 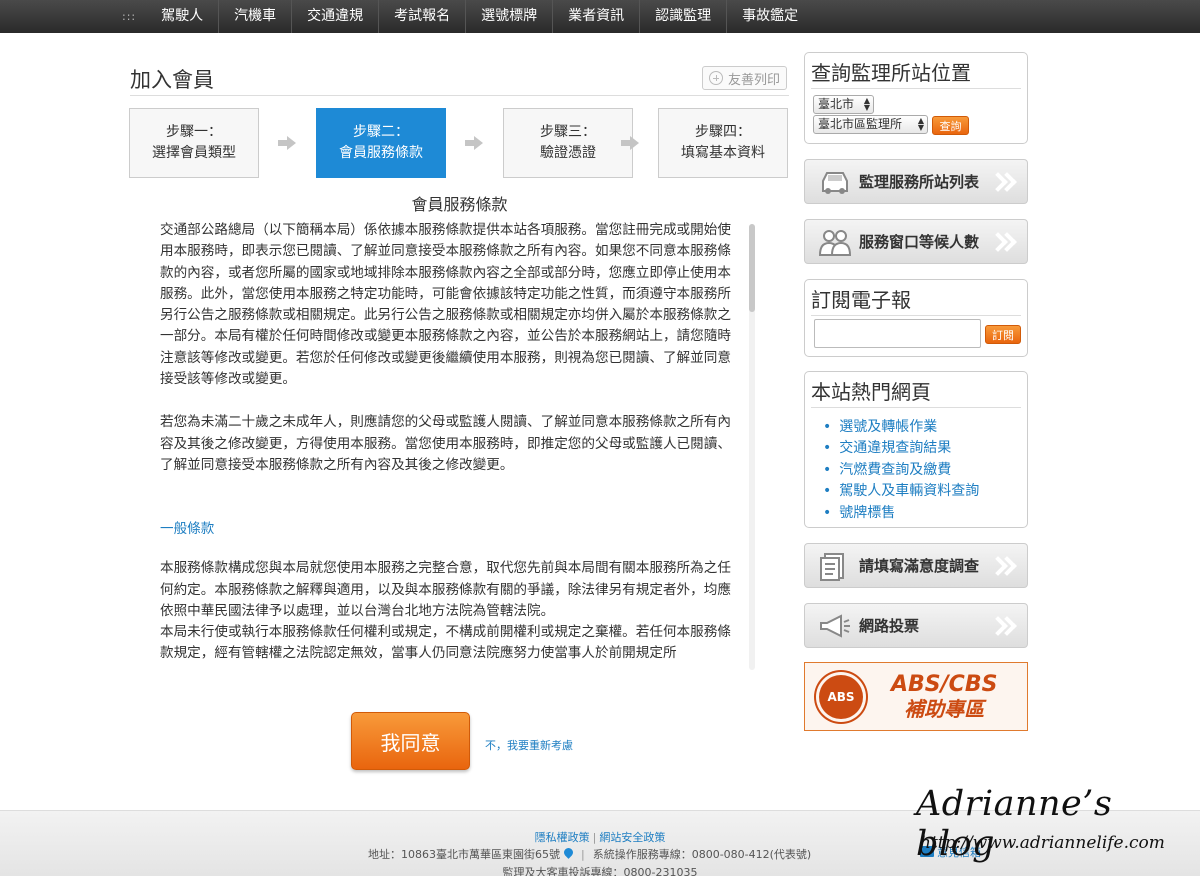 What do you see at coordinates (568, 132) in the screenshot?
I see `step-3-number: 步驟三：` at bounding box center [568, 132].